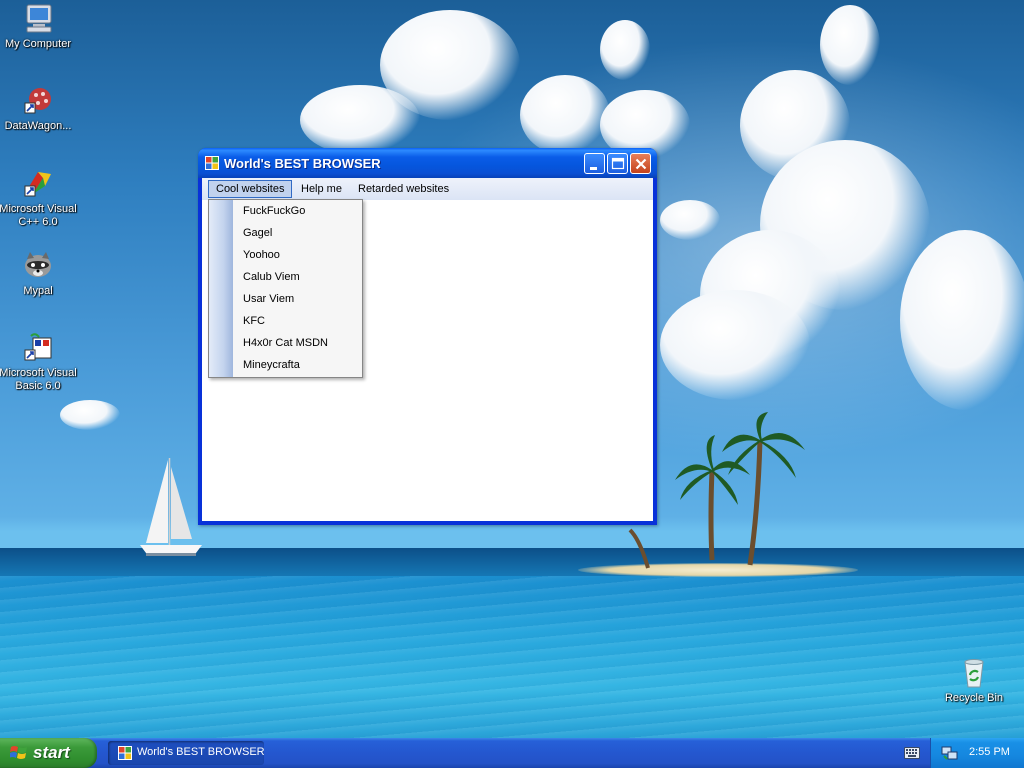 Image resolution: width=1024 pixels, height=768 pixels. I want to click on desktop-icon-recycle-bin: Recycle Bin, so click(974, 681).